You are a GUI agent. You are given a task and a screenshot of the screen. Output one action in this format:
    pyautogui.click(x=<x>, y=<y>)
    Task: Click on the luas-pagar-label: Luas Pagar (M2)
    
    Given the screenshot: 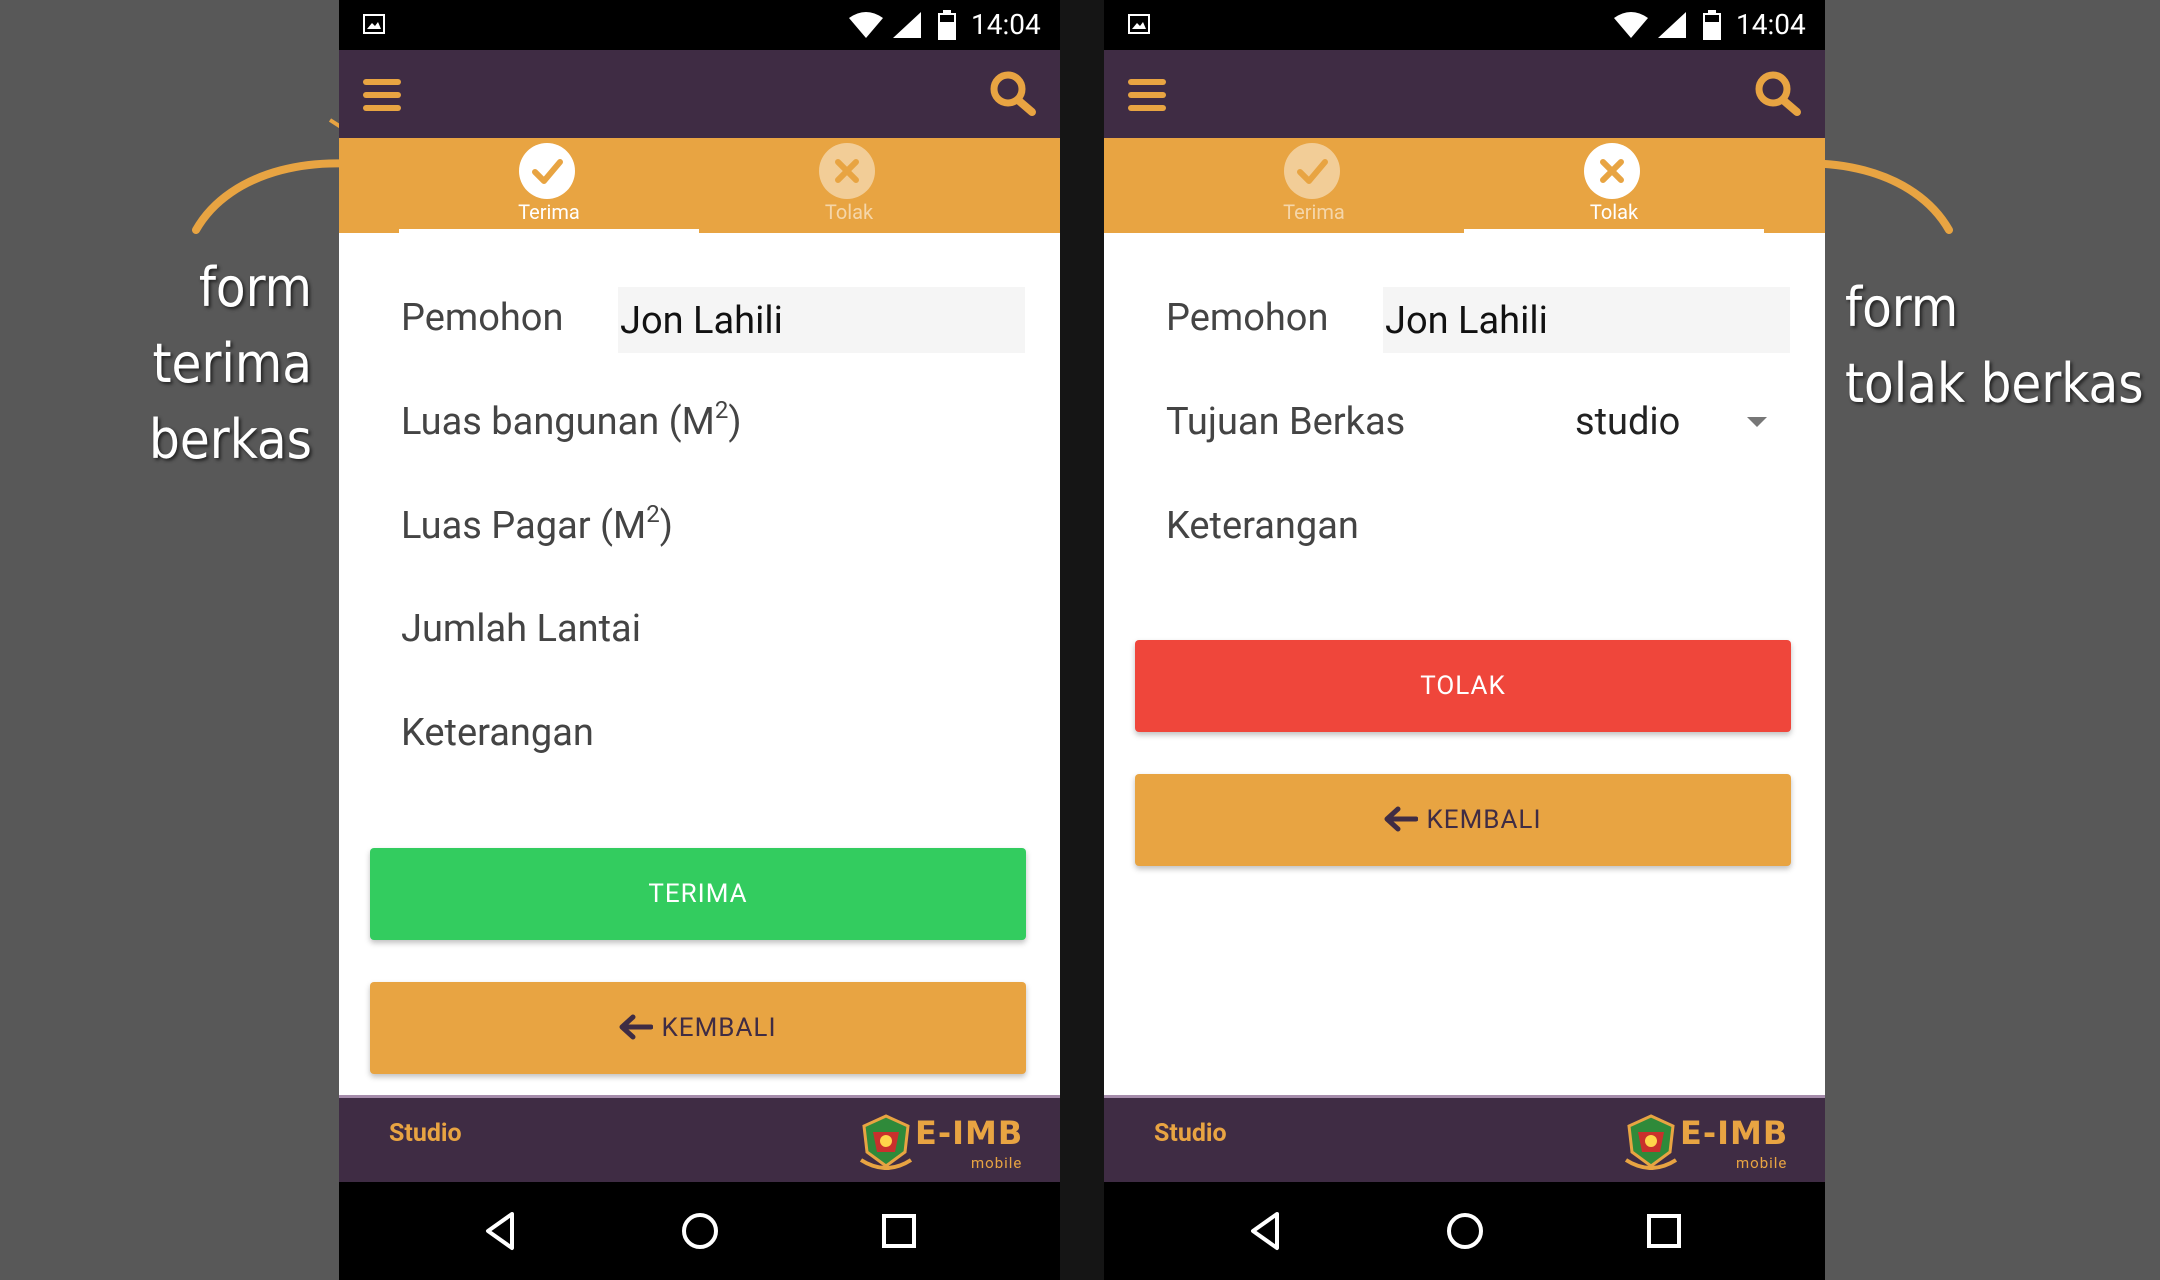 What is the action you would take?
    pyautogui.click(x=537, y=524)
    